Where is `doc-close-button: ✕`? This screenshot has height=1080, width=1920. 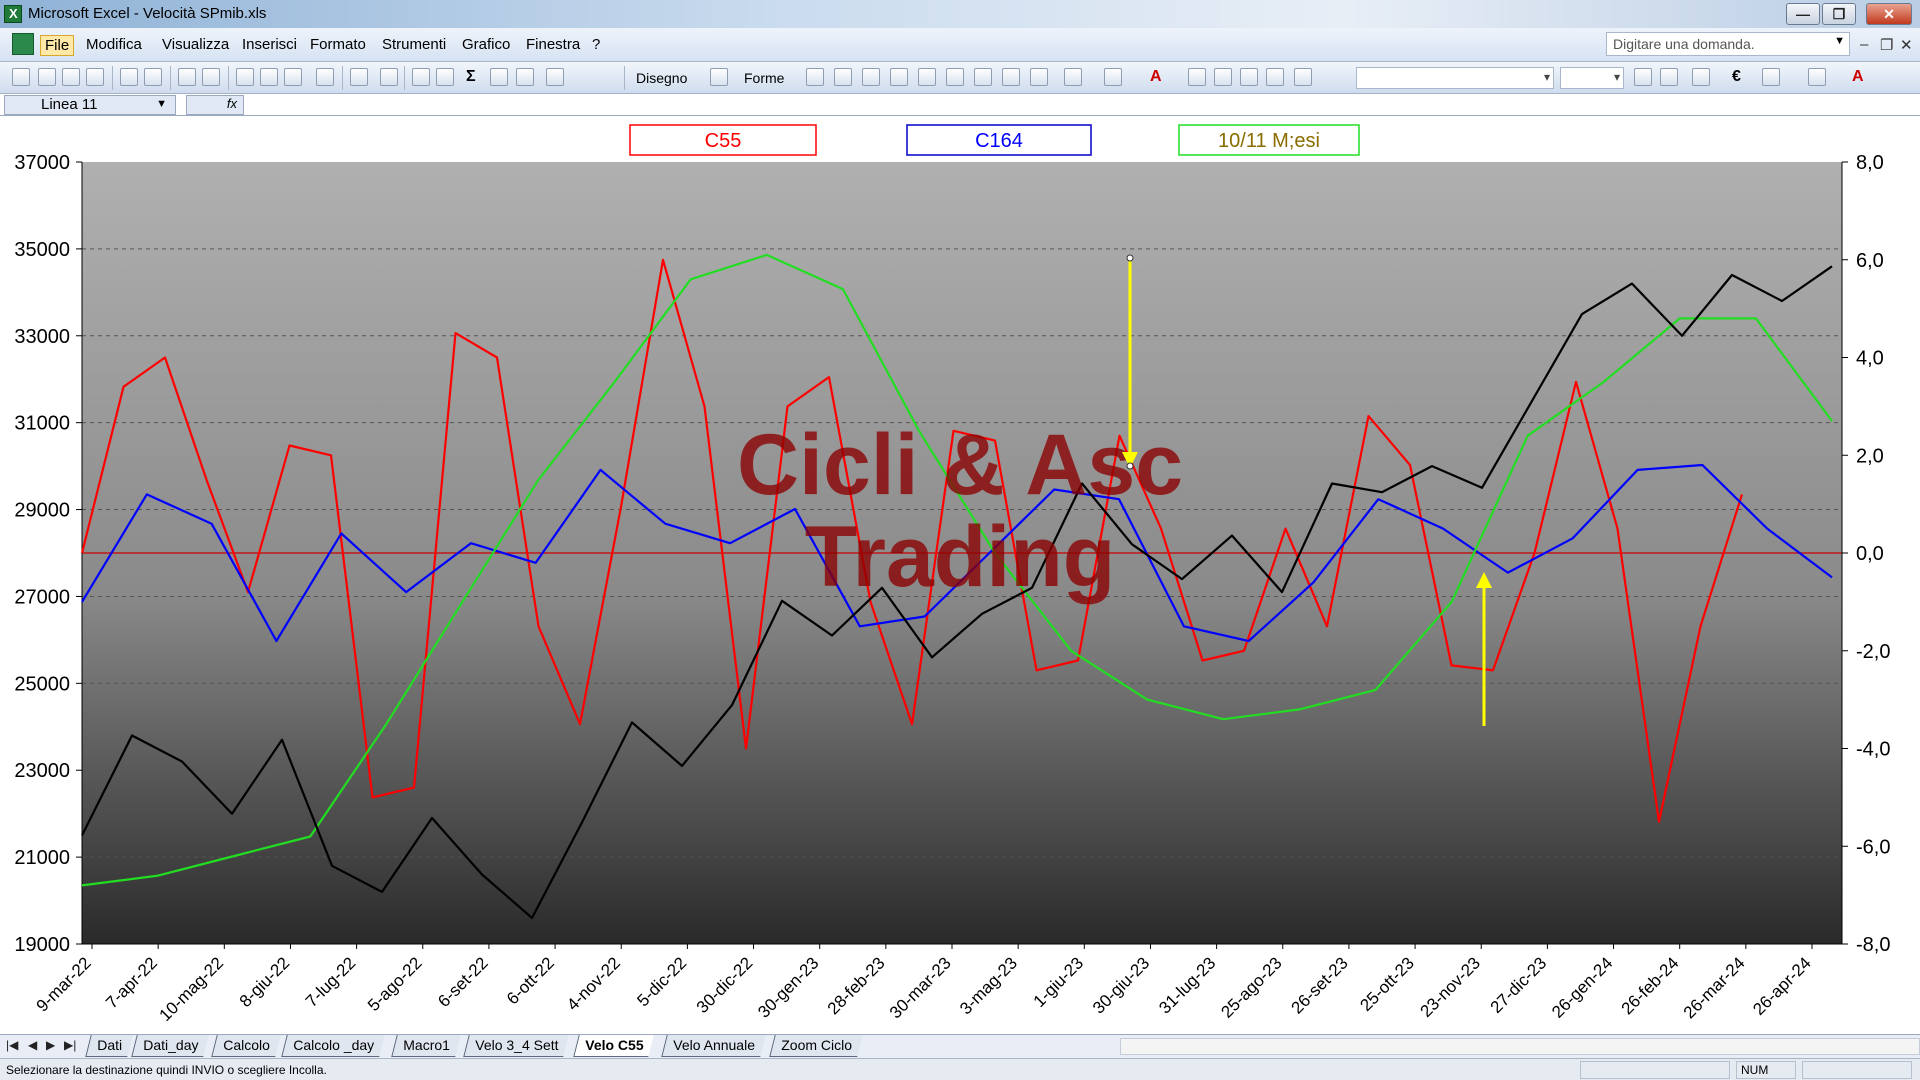 doc-close-button: ✕ is located at coordinates (1906, 45).